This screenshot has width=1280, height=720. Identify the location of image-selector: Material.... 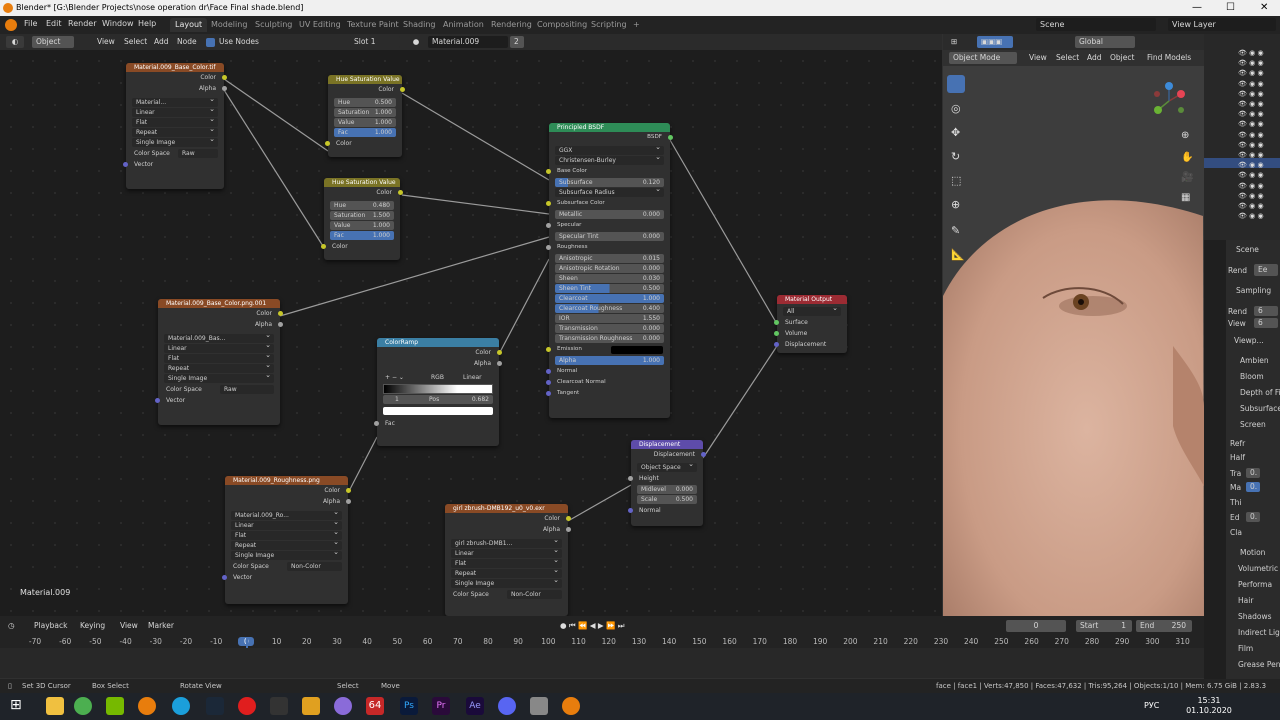
(175, 101).